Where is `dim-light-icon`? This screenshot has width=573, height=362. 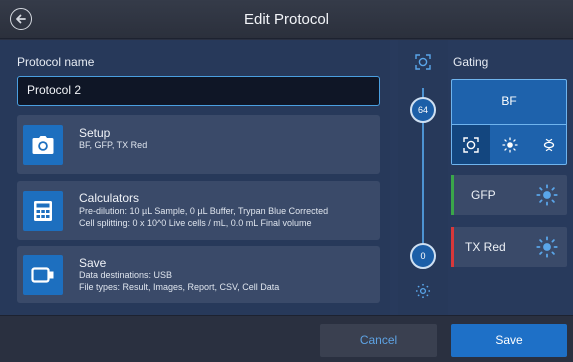
dim-light-icon is located at coordinates (423, 291).